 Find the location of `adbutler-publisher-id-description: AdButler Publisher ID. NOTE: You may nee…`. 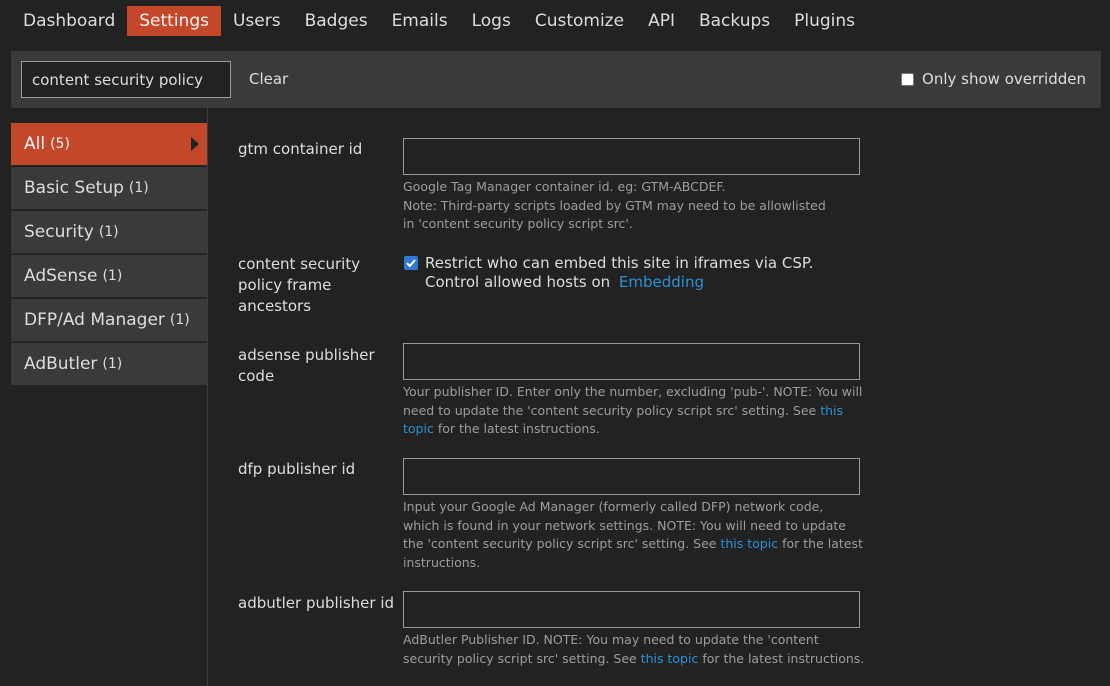

adbutler-publisher-id-description: AdButler Publisher ID. NOTE: You may nee… is located at coordinates (635, 649).